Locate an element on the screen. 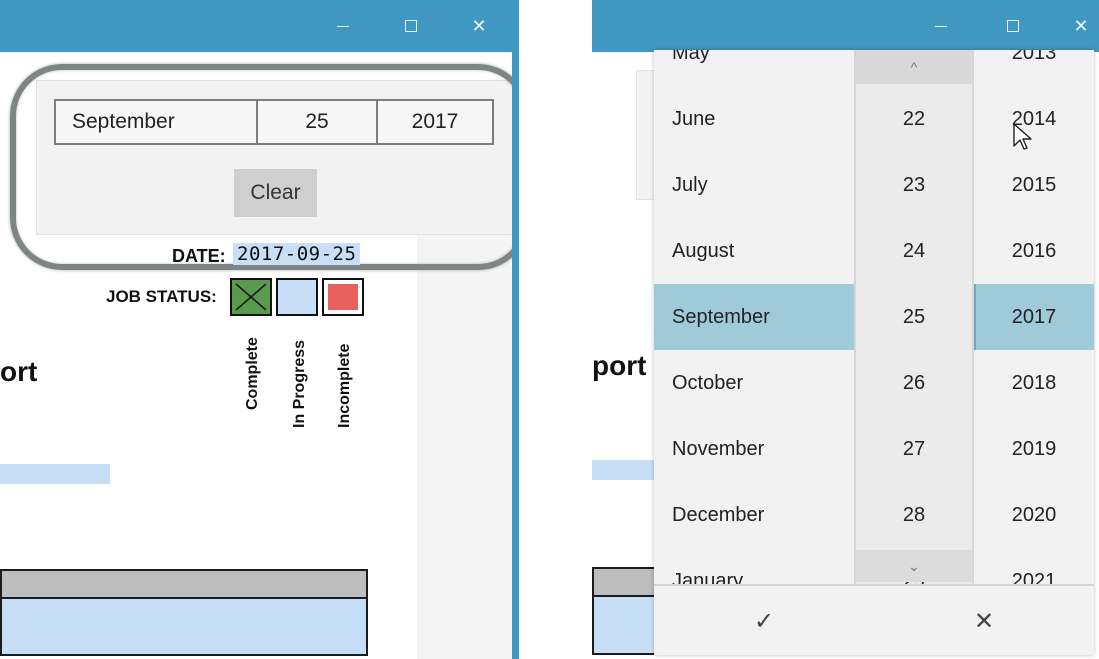 The height and width of the screenshot is (659, 1099). status-incomplete-box is located at coordinates (343, 297).